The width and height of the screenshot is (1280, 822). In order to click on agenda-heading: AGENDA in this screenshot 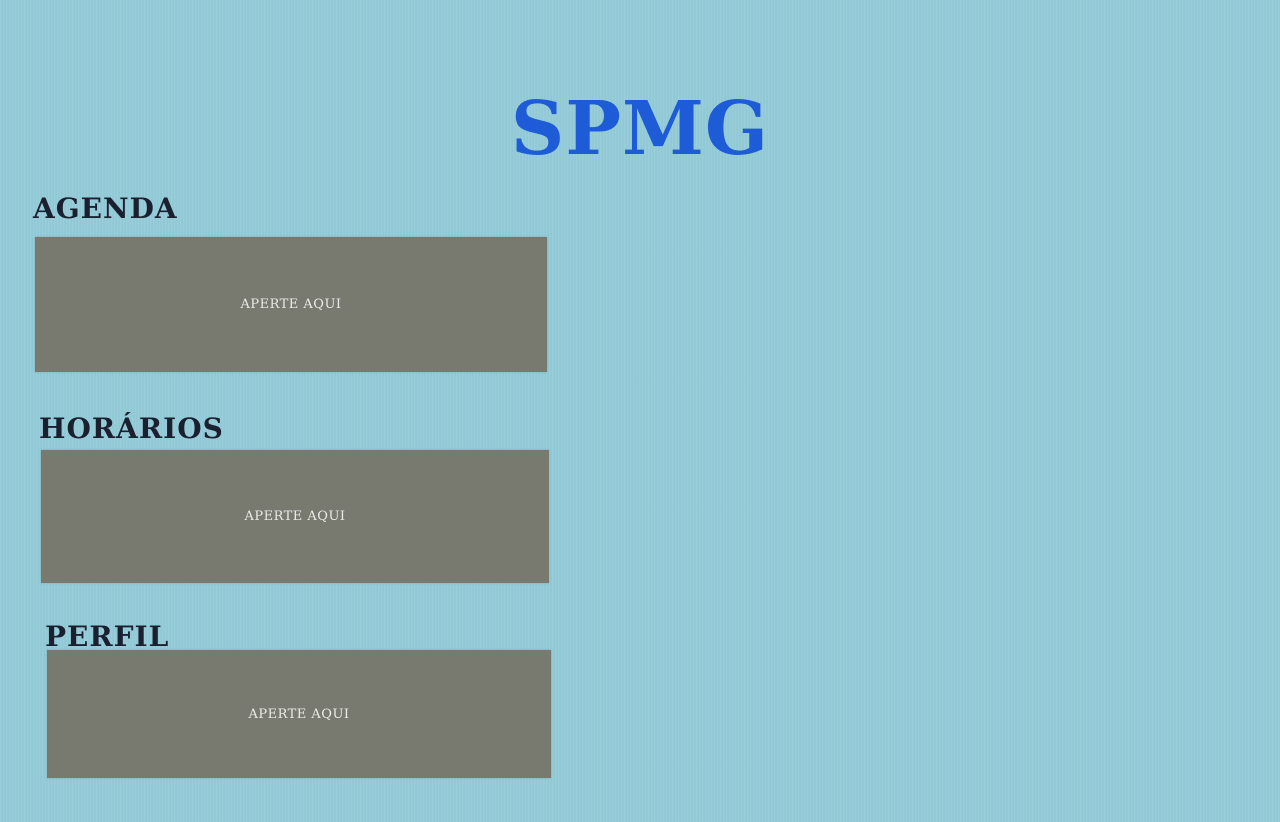, I will do `click(105, 208)`.